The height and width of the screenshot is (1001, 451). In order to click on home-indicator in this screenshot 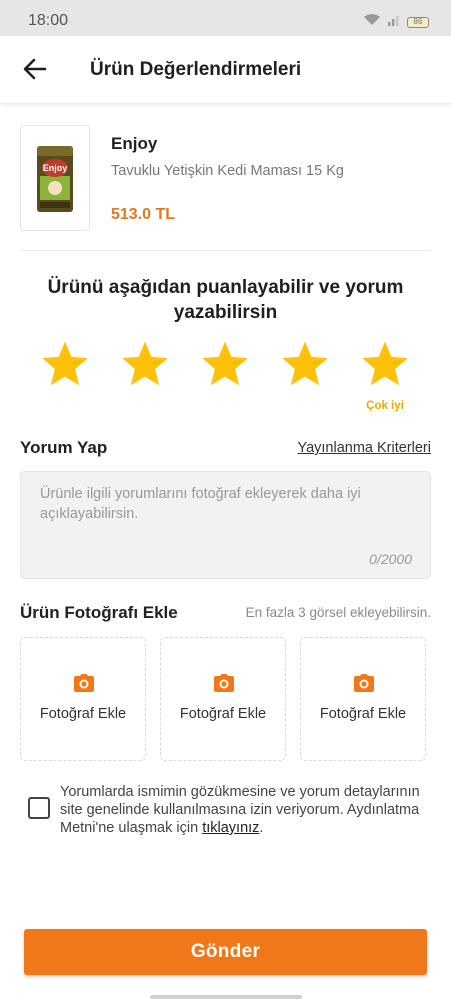, I will do `click(226, 997)`.